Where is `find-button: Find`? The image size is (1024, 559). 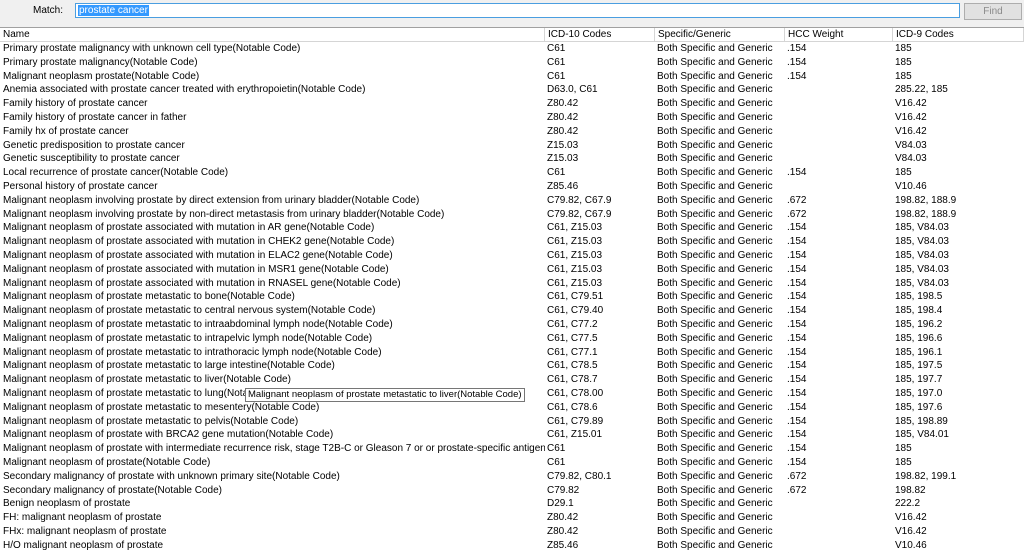 find-button: Find is located at coordinates (993, 11).